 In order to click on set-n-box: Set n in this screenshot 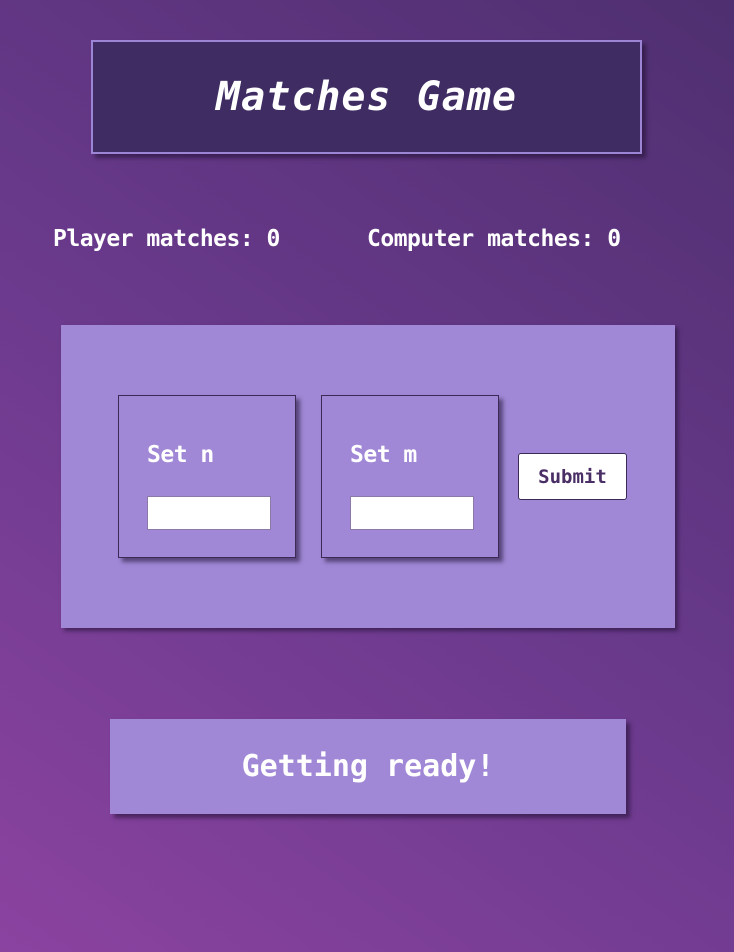, I will do `click(207, 476)`.